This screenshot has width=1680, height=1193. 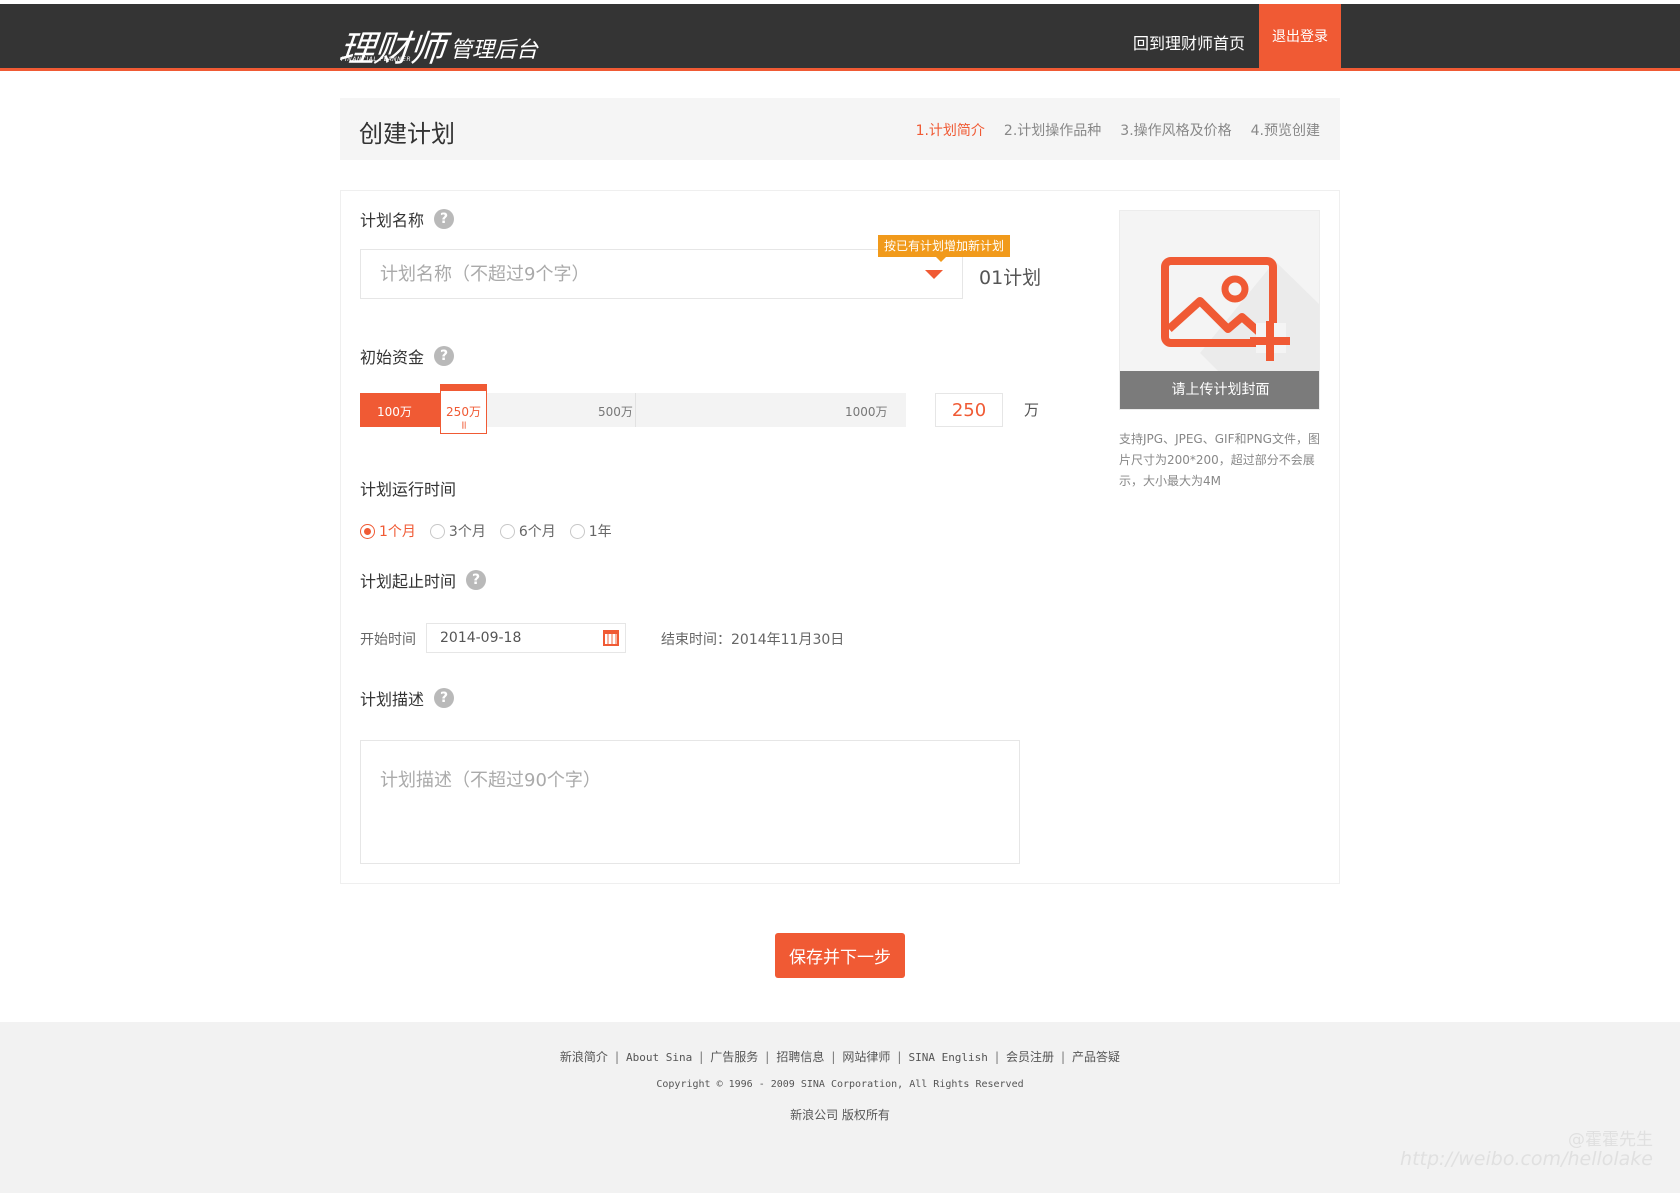 What do you see at coordinates (947, 1057) in the screenshot?
I see `footer-link-english: SINA English` at bounding box center [947, 1057].